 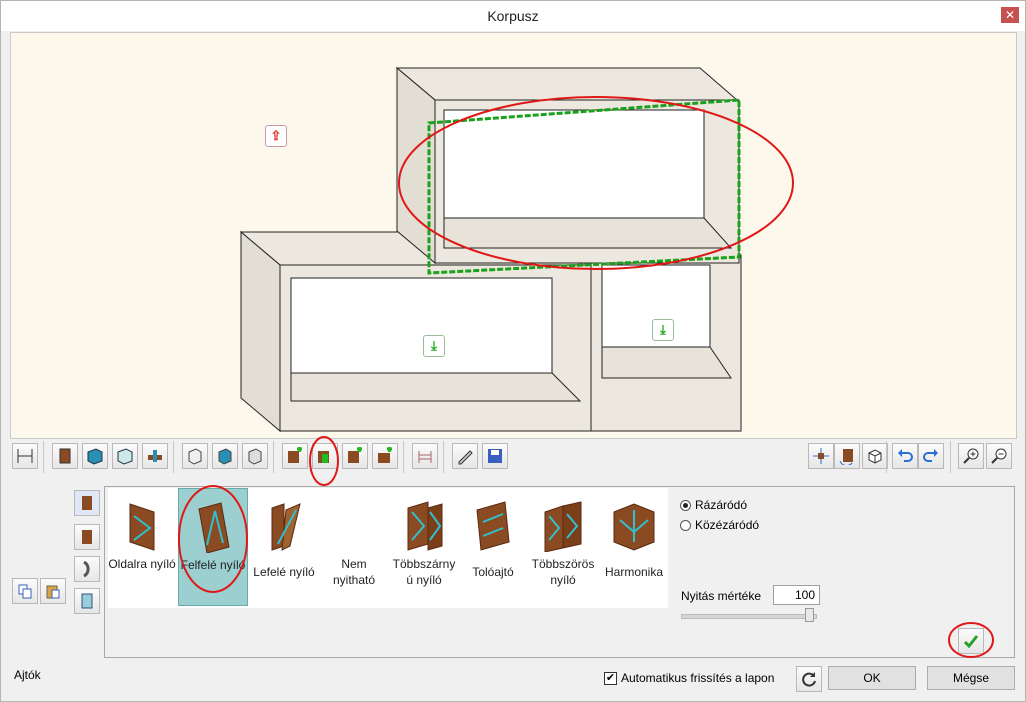 I want to click on main-toolbar, so click(x=512, y=461).